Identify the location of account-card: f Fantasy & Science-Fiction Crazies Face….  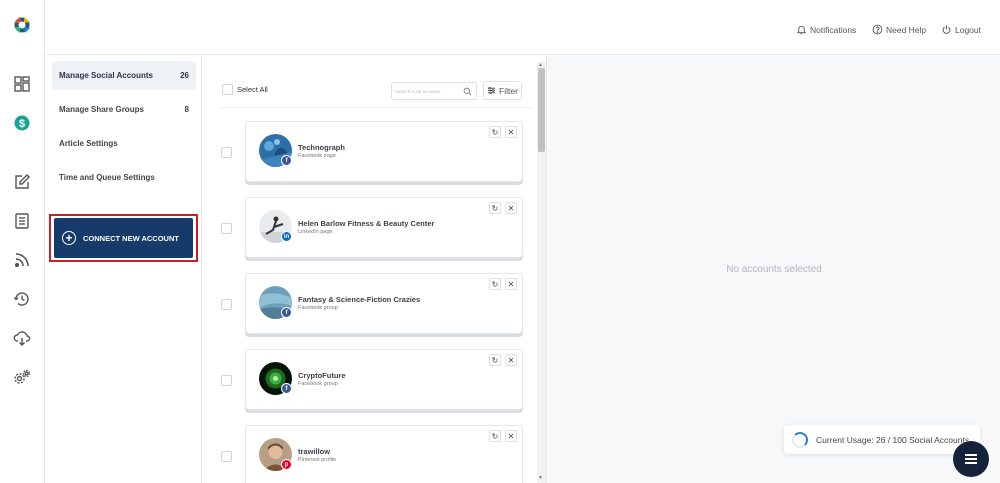
(384, 303).